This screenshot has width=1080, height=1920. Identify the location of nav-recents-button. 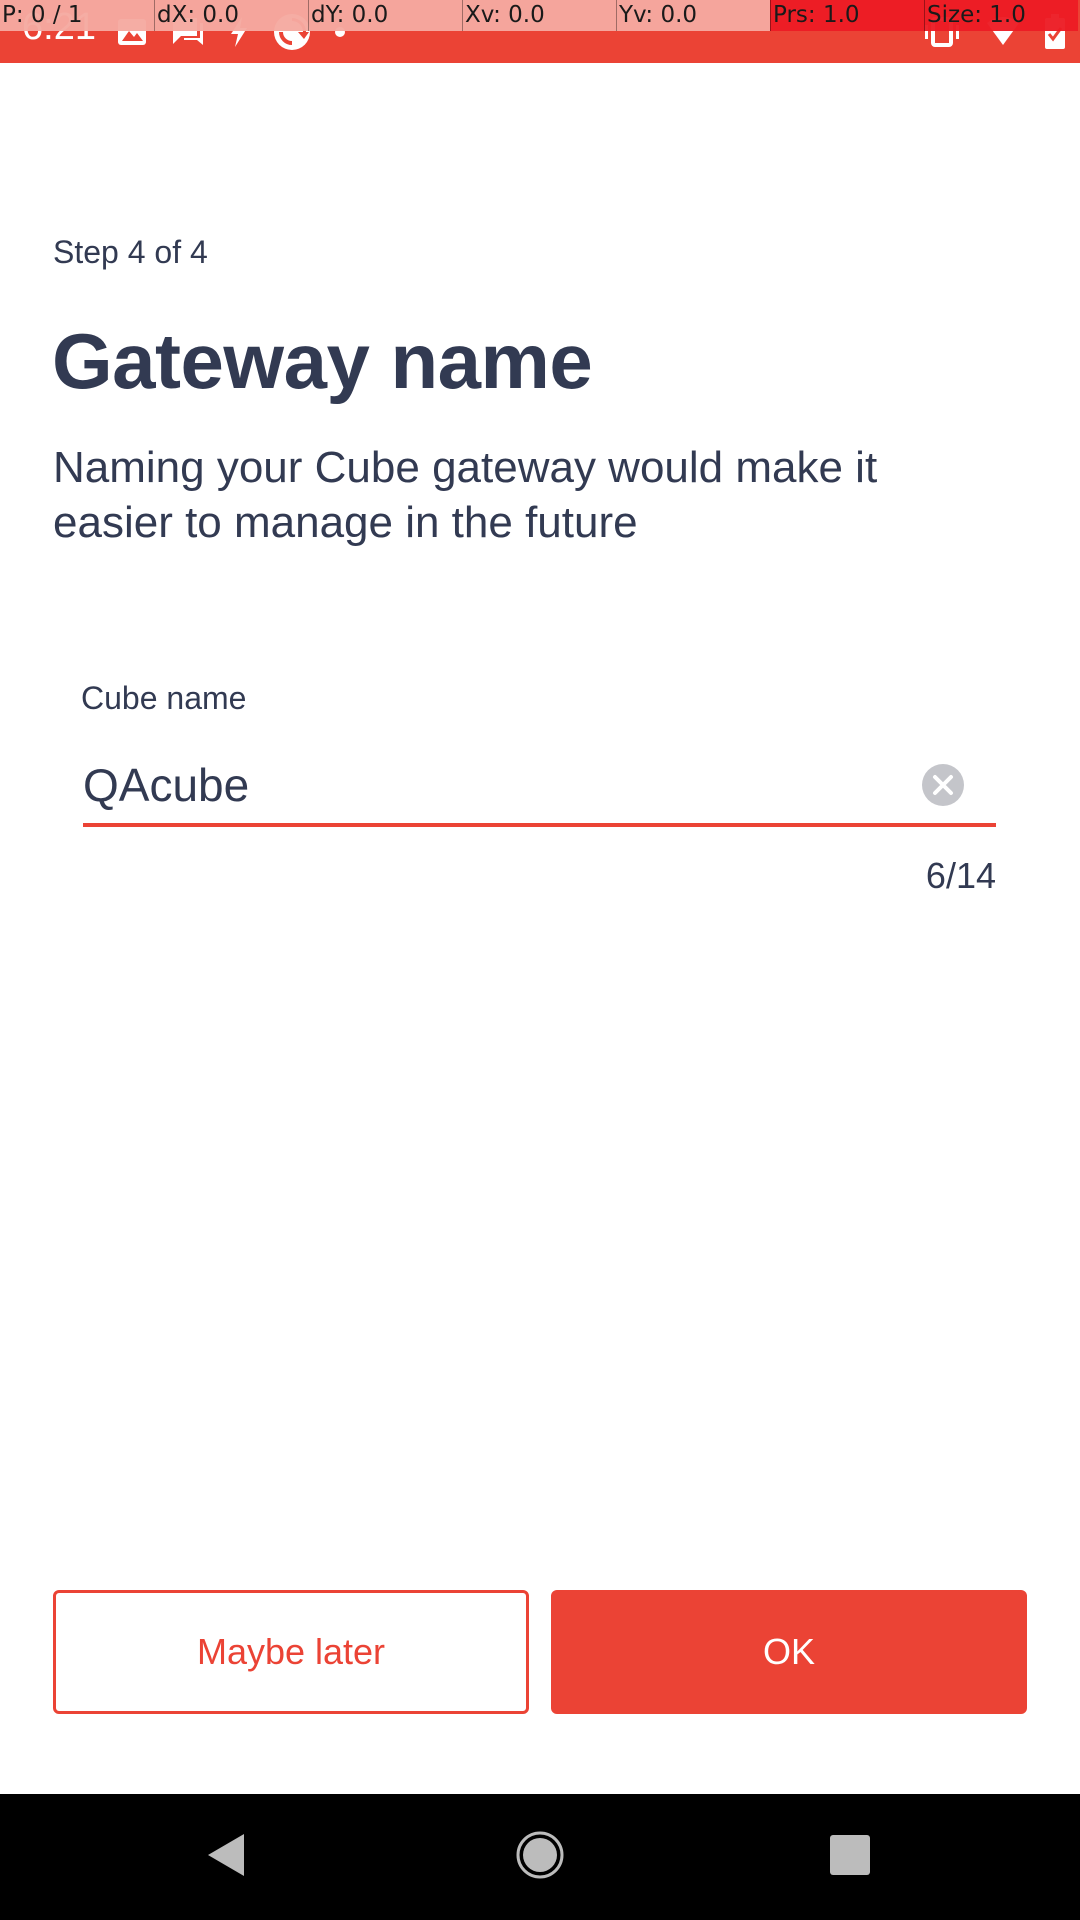
(850, 1857).